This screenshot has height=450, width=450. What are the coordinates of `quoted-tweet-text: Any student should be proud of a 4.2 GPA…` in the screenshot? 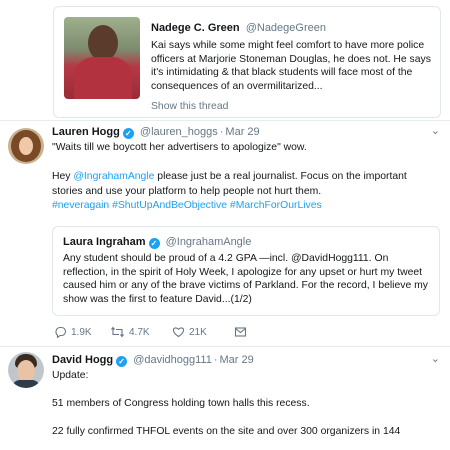 It's located at (245, 279).